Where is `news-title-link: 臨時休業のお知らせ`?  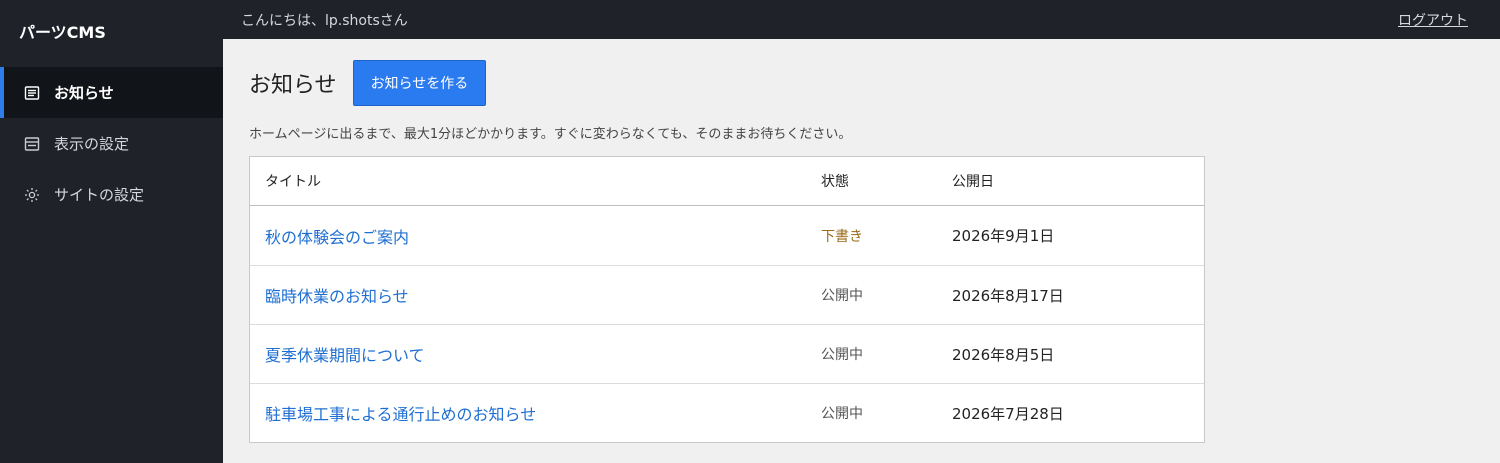
news-title-link: 臨時休業のお知らせ is located at coordinates (337, 296).